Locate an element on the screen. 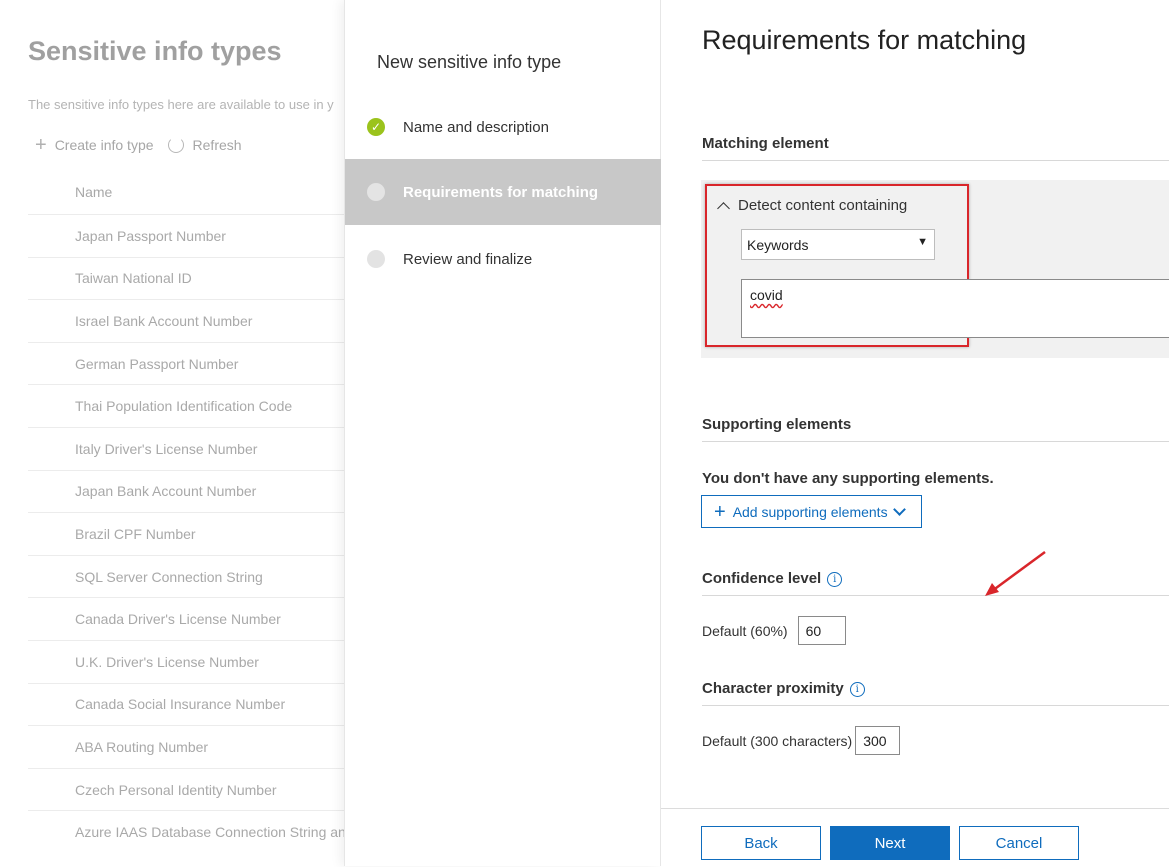  list-item-label: Japan Passport Number is located at coordinates (150, 235).